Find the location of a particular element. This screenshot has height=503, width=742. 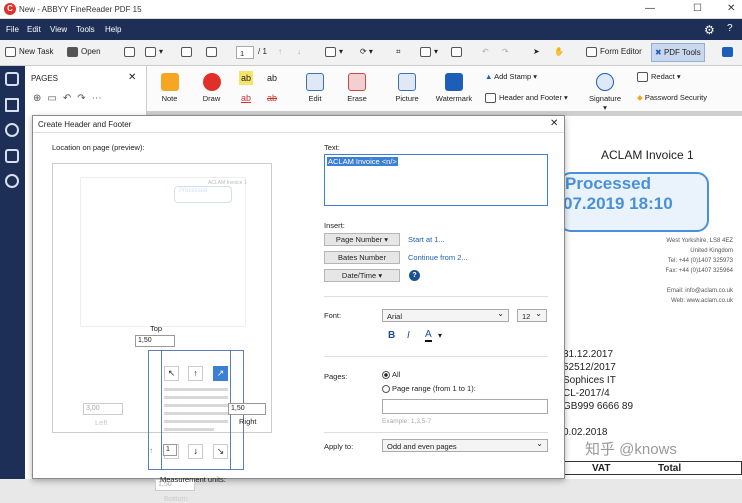

table-header-row: VAT Total is located at coordinates (652, 468).